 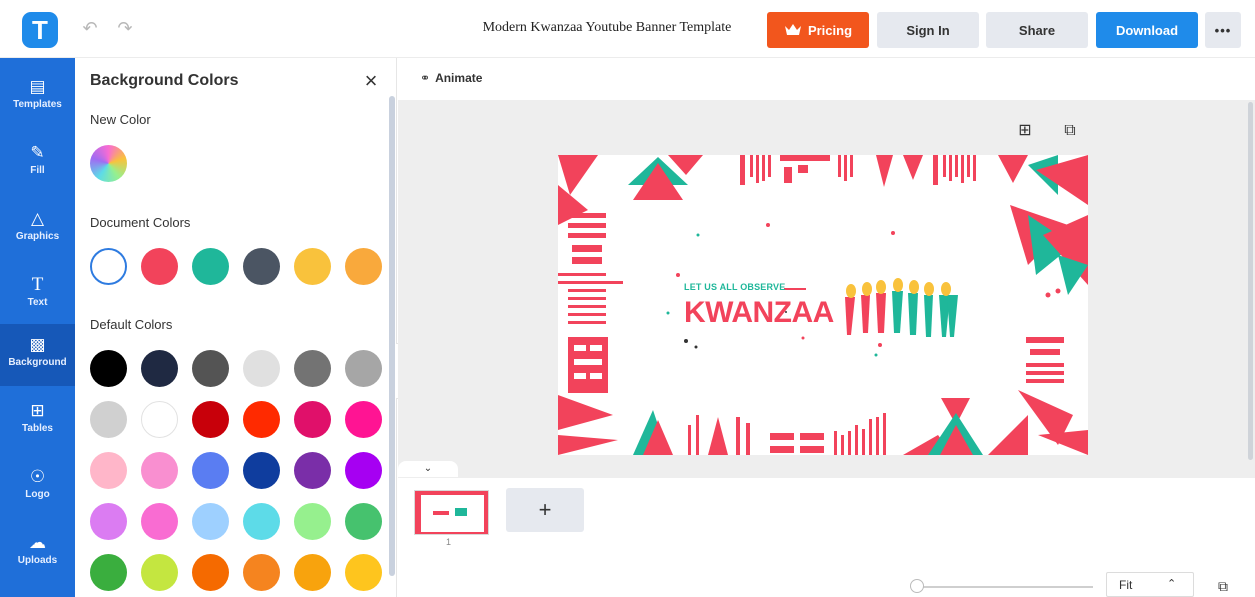 I want to click on add-page-button: +, so click(x=545, y=510).